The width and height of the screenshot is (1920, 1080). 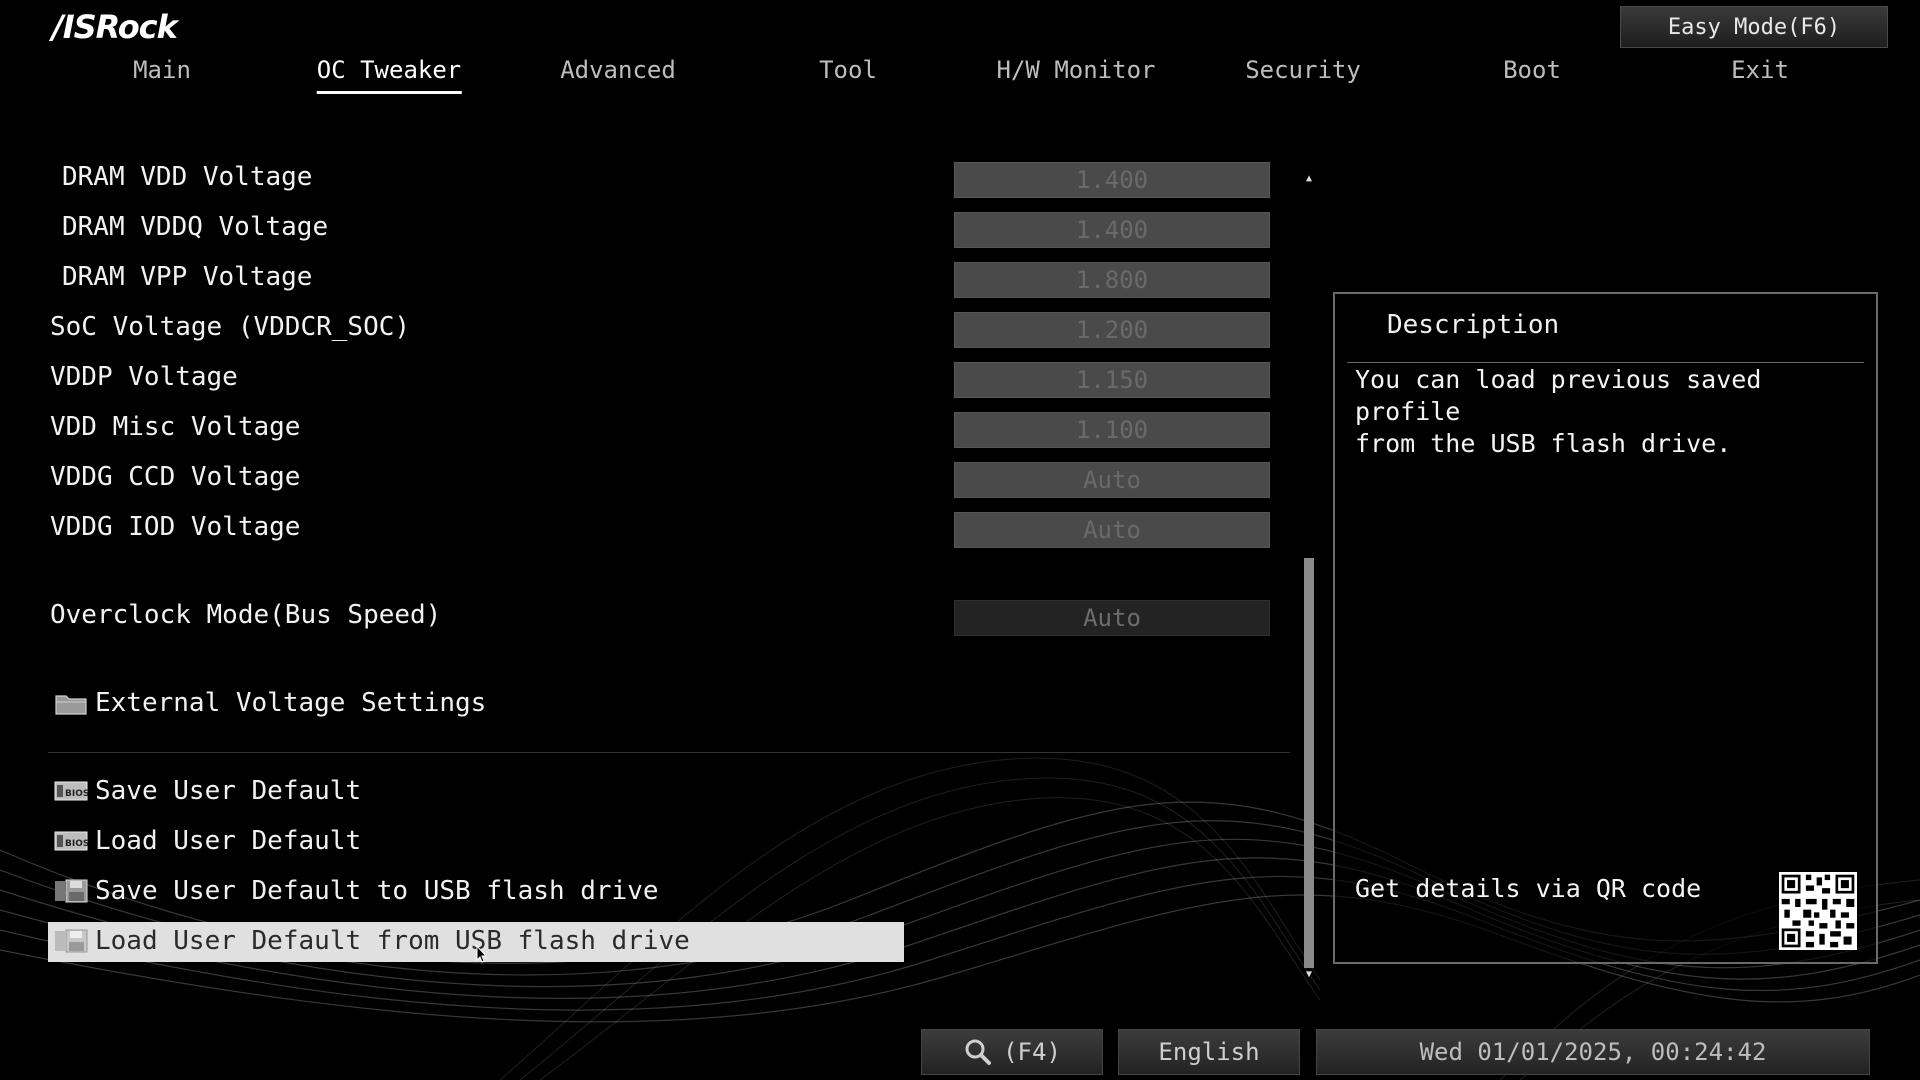 What do you see at coordinates (1303, 76) in the screenshot?
I see `tab-security: Security` at bounding box center [1303, 76].